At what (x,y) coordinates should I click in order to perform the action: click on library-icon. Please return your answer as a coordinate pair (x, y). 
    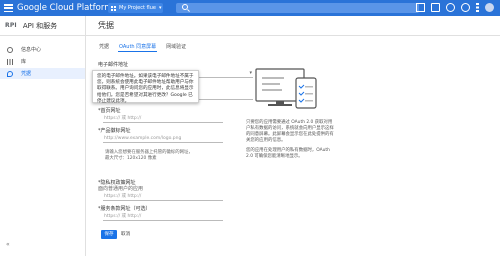
    Looking at the image, I should click on (10, 61).